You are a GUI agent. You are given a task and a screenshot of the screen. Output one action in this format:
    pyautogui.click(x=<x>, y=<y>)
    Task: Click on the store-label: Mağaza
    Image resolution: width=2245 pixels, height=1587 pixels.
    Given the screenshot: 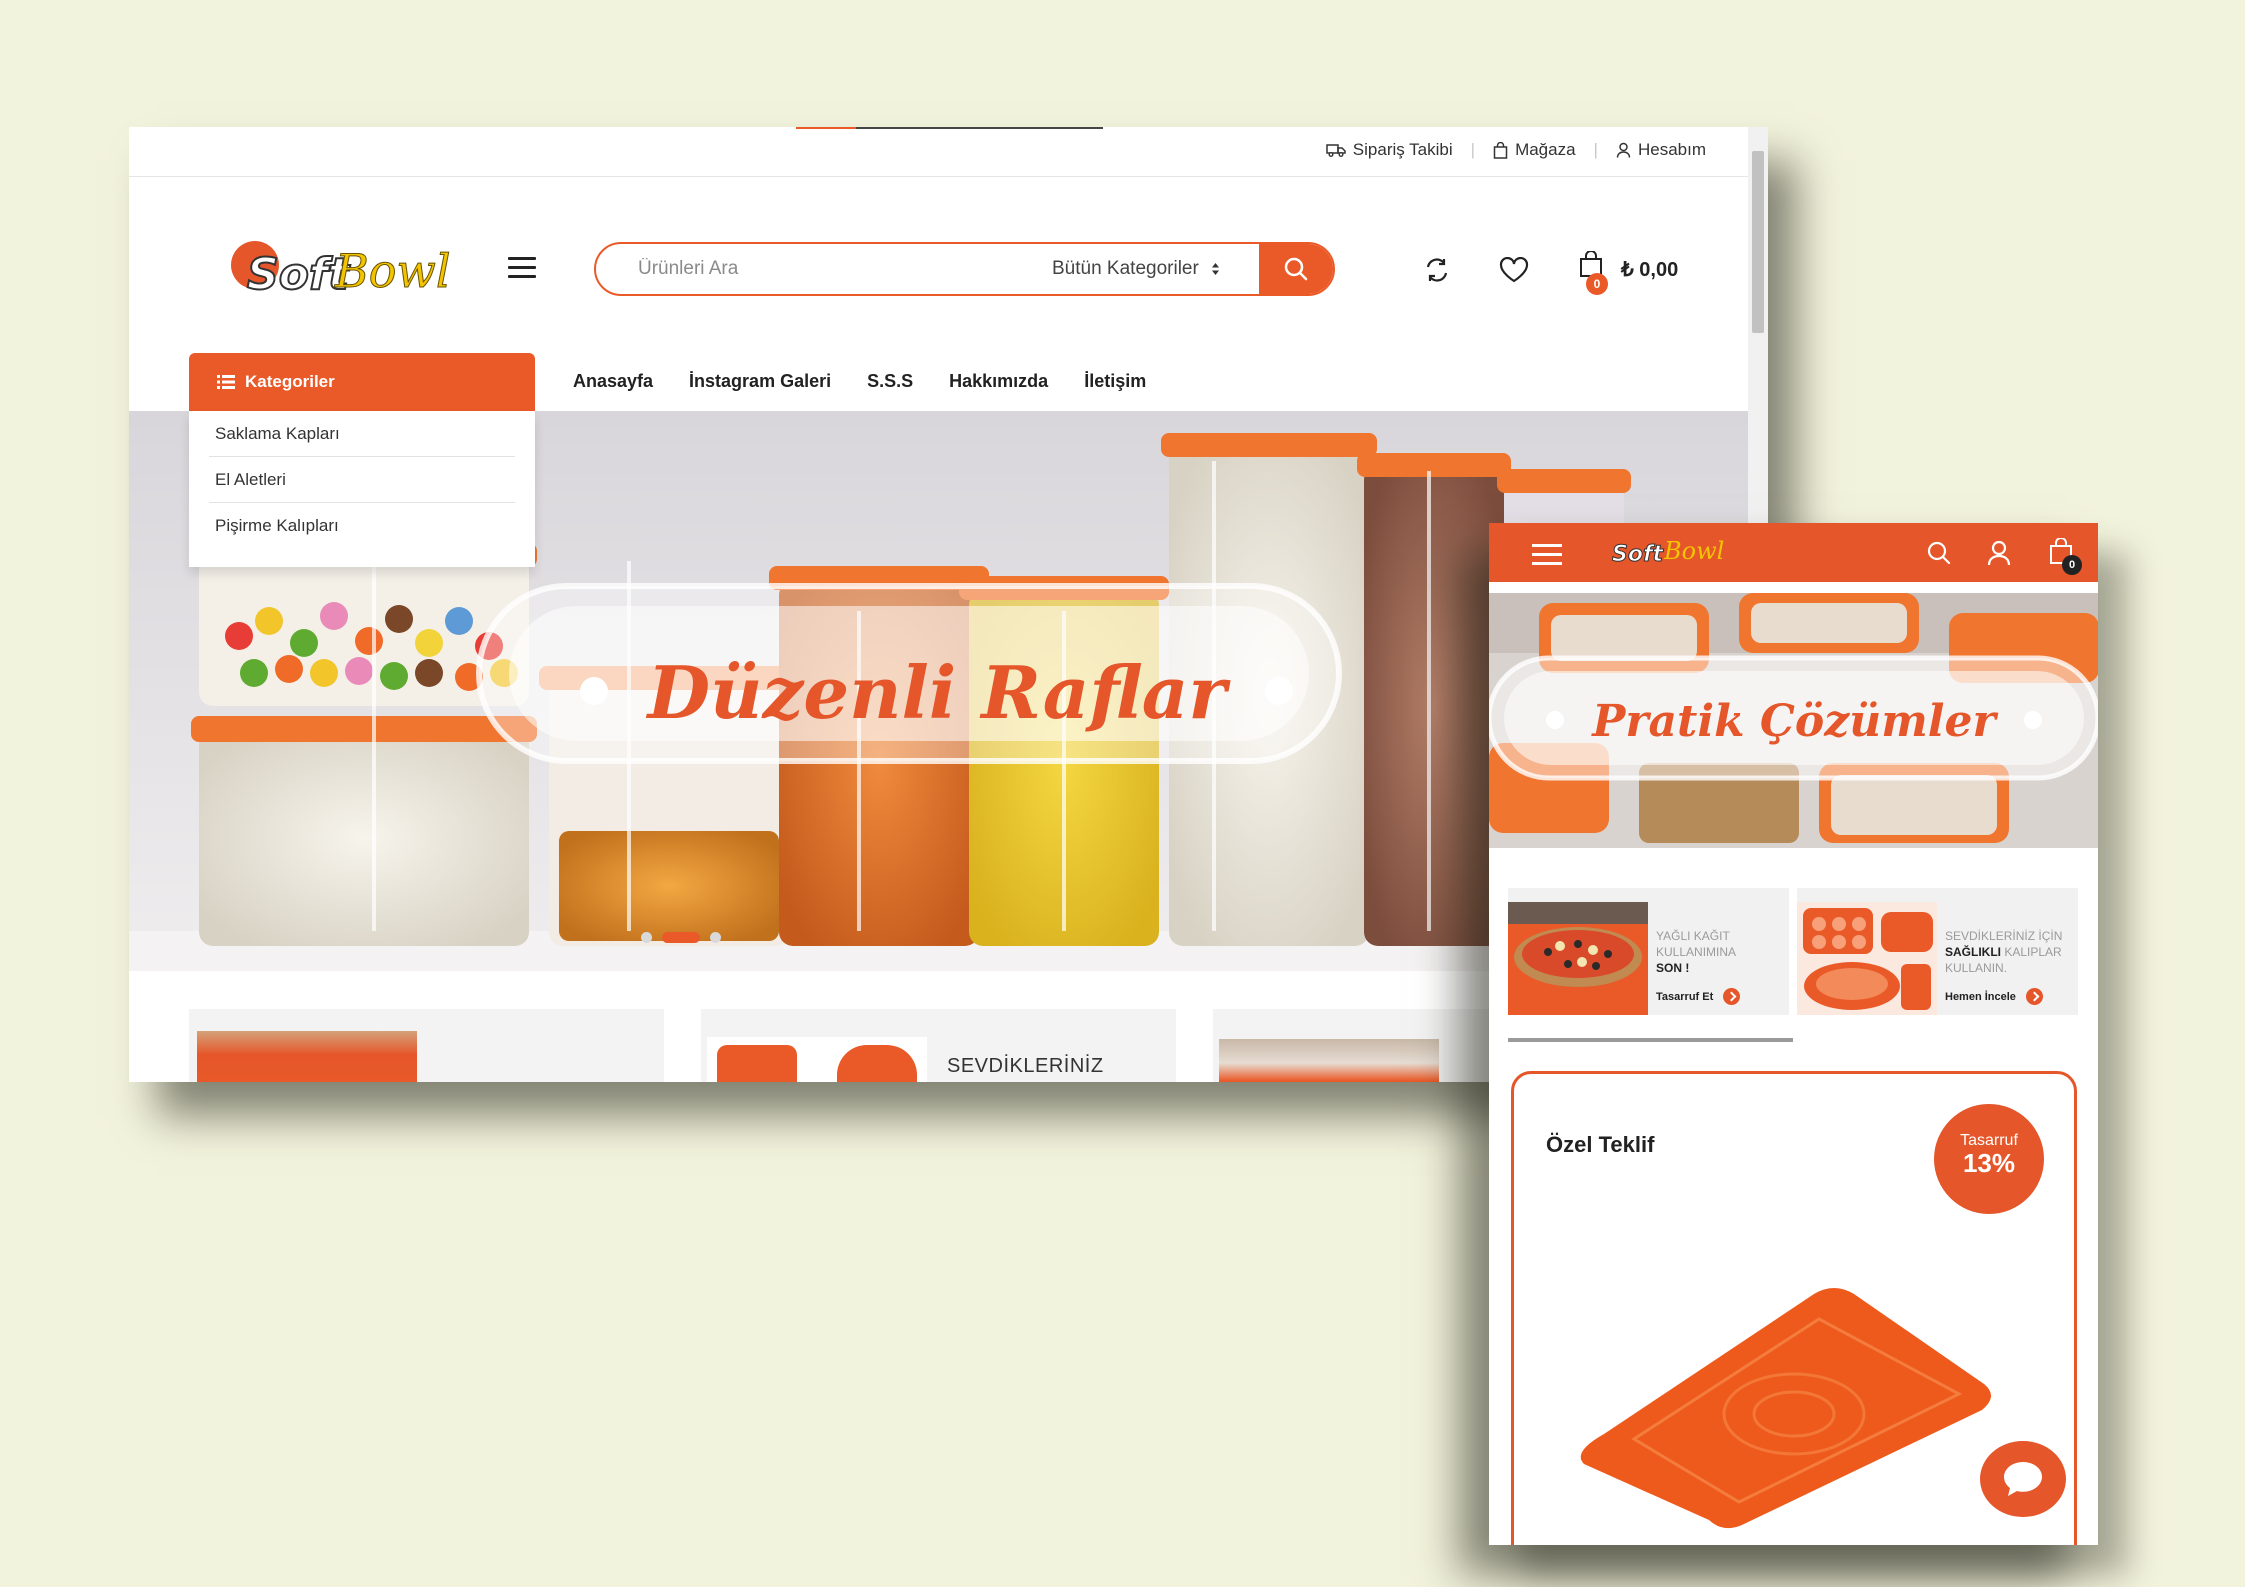 What is the action you would take?
    pyautogui.click(x=1545, y=149)
    